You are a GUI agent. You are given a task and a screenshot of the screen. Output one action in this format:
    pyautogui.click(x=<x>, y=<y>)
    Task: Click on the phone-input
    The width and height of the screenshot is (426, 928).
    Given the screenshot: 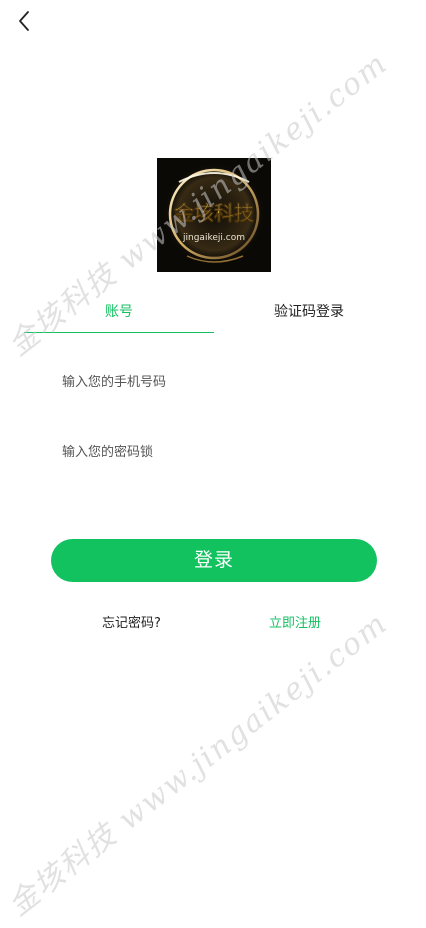 What is the action you would take?
    pyautogui.click(x=222, y=382)
    